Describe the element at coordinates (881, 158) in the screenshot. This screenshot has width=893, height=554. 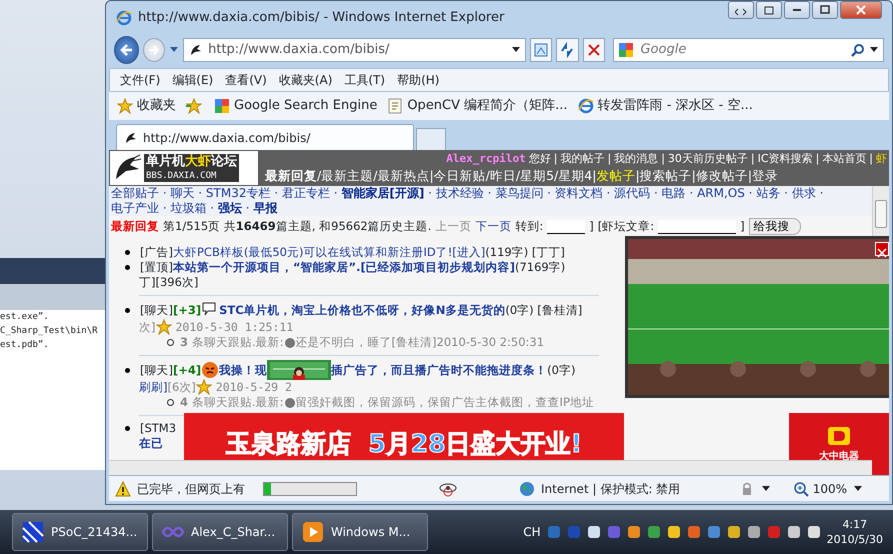
I see `nav-link: 虾` at that location.